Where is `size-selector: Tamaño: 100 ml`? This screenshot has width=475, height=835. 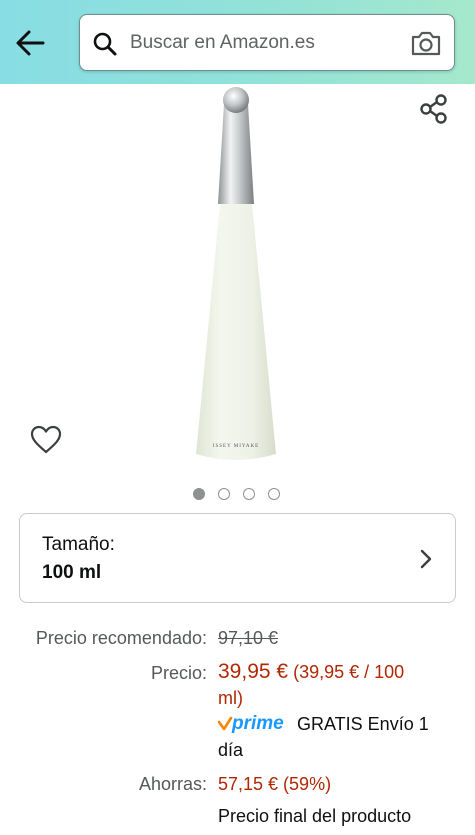
size-selector: Tamaño: 100 ml is located at coordinates (237, 558).